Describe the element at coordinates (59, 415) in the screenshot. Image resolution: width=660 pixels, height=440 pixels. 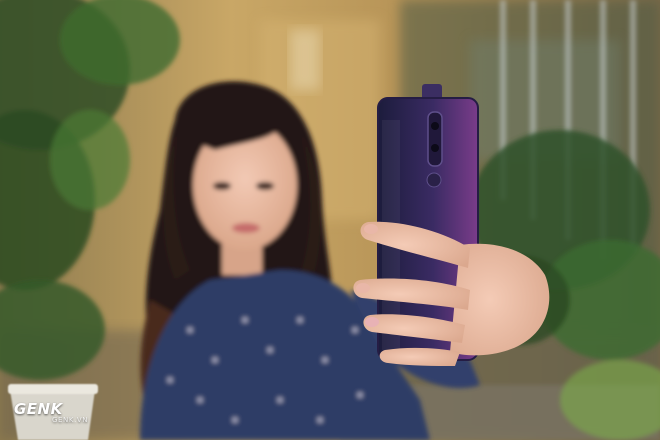
I see `genk-watermark: GENK GENK.VN` at that location.